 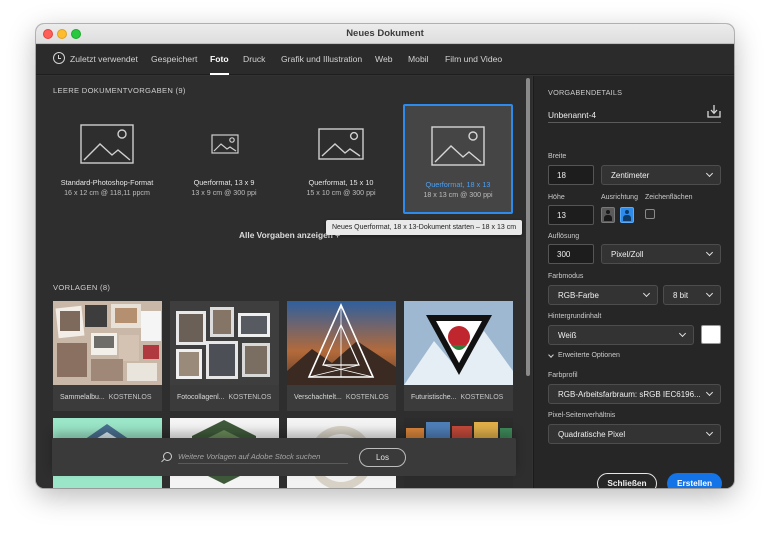 What do you see at coordinates (608, 215) in the screenshot?
I see `portrait-orientation-button` at bounding box center [608, 215].